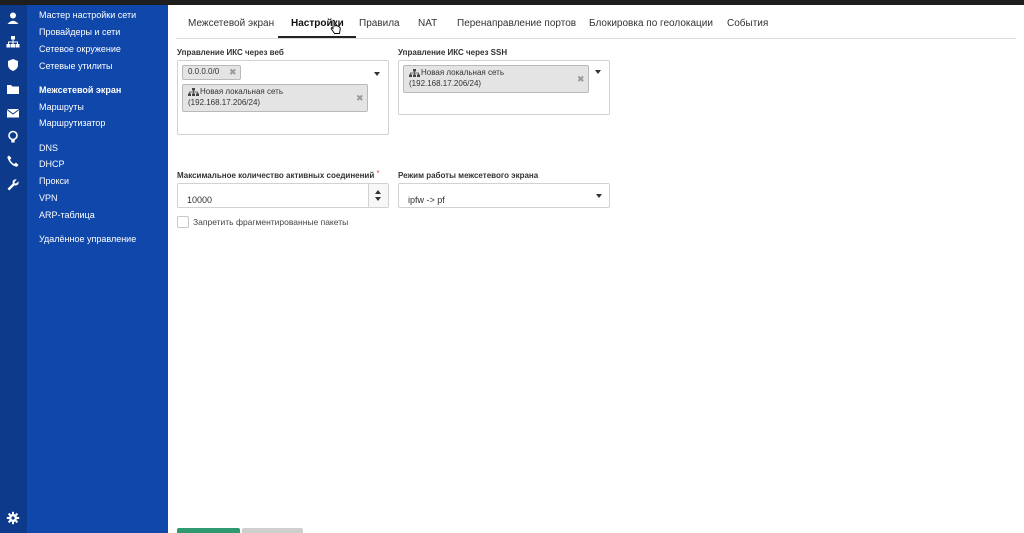  What do you see at coordinates (13, 65) in the screenshot?
I see `shield-icon` at bounding box center [13, 65].